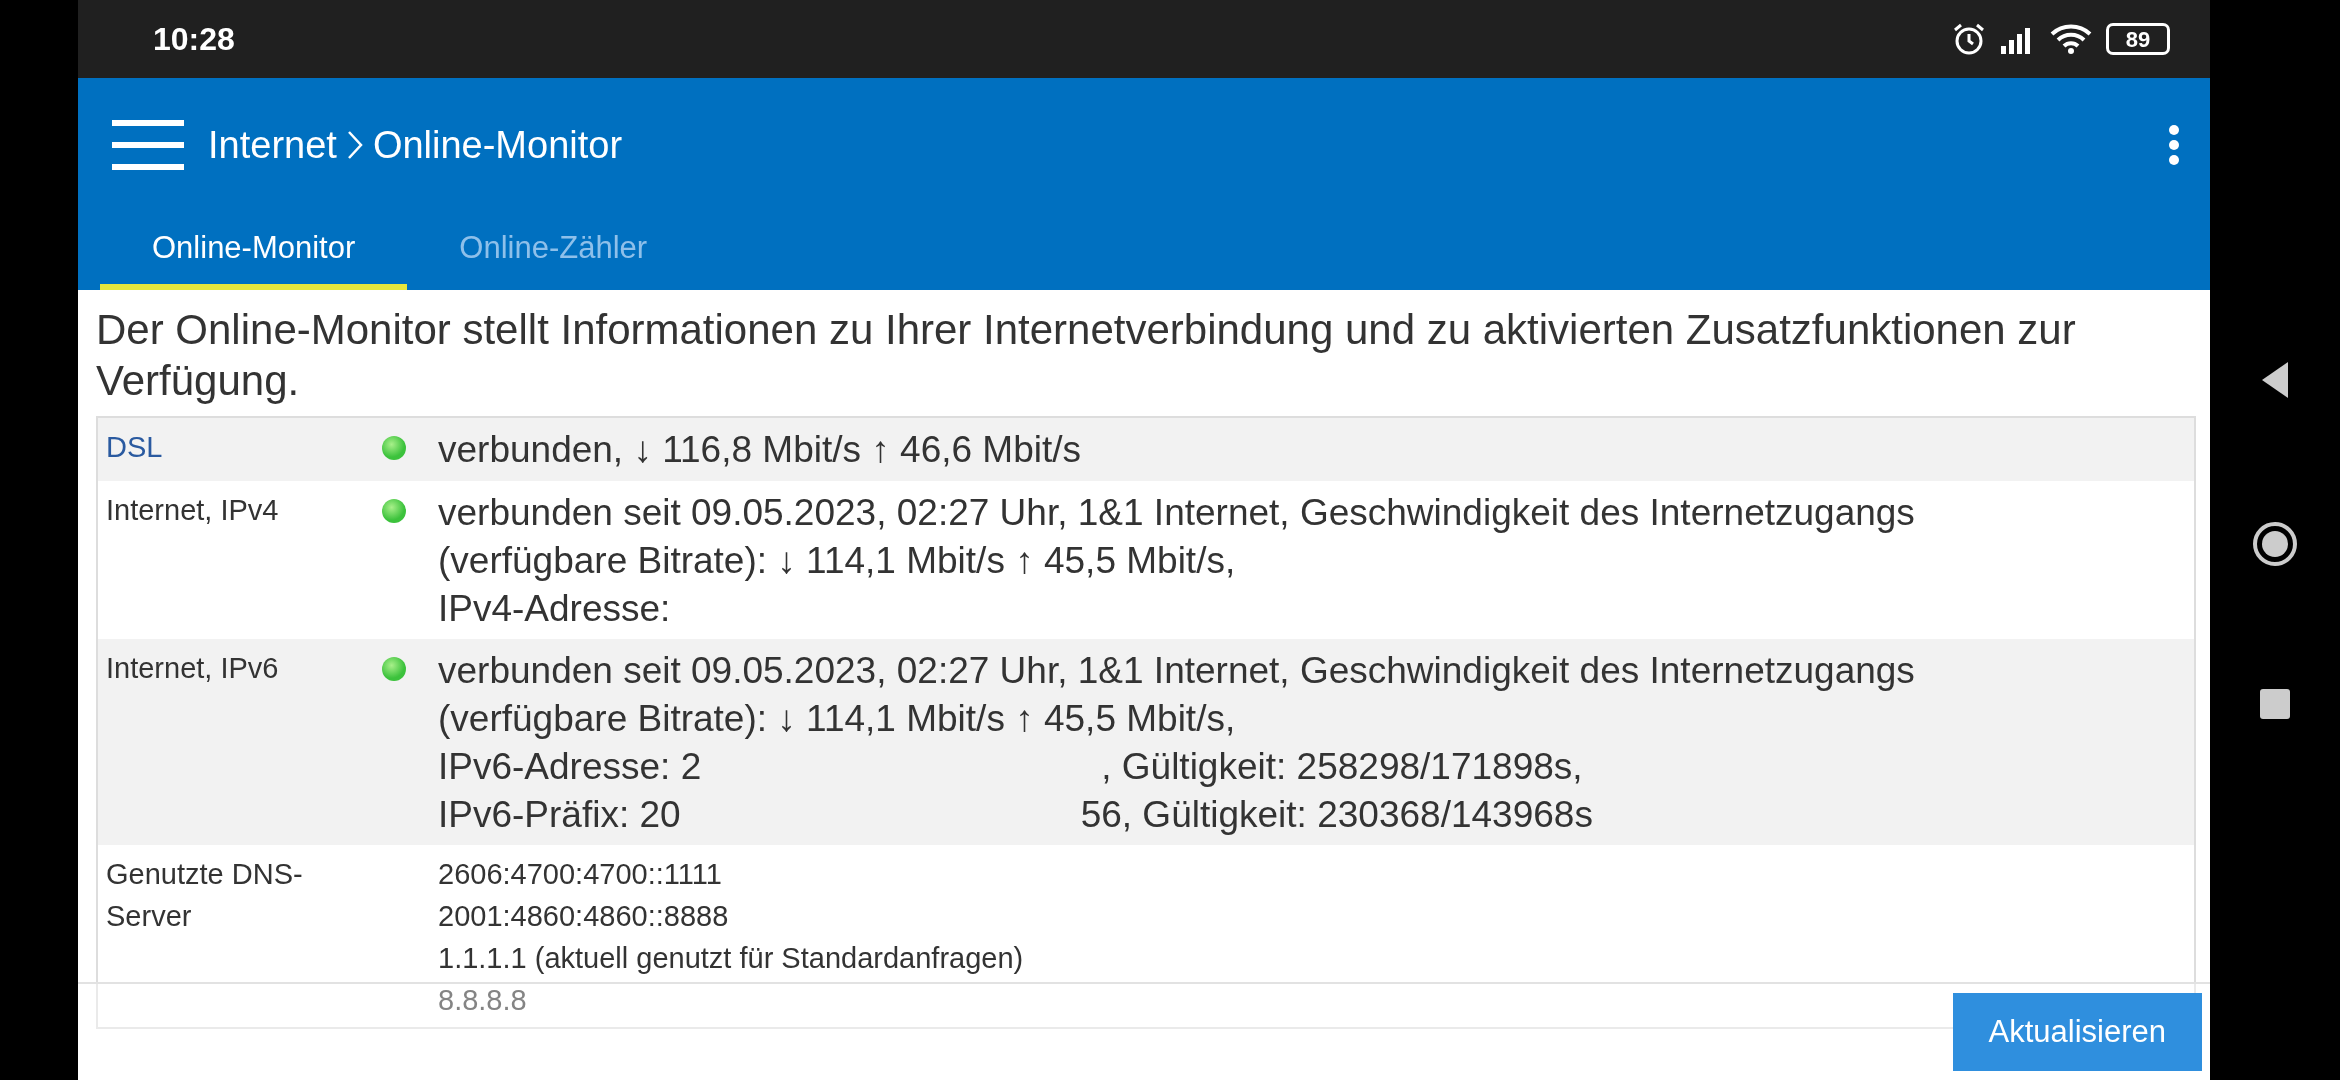 The height and width of the screenshot is (1080, 2340). What do you see at coordinates (2174, 145) in the screenshot?
I see `more-options-icon` at bounding box center [2174, 145].